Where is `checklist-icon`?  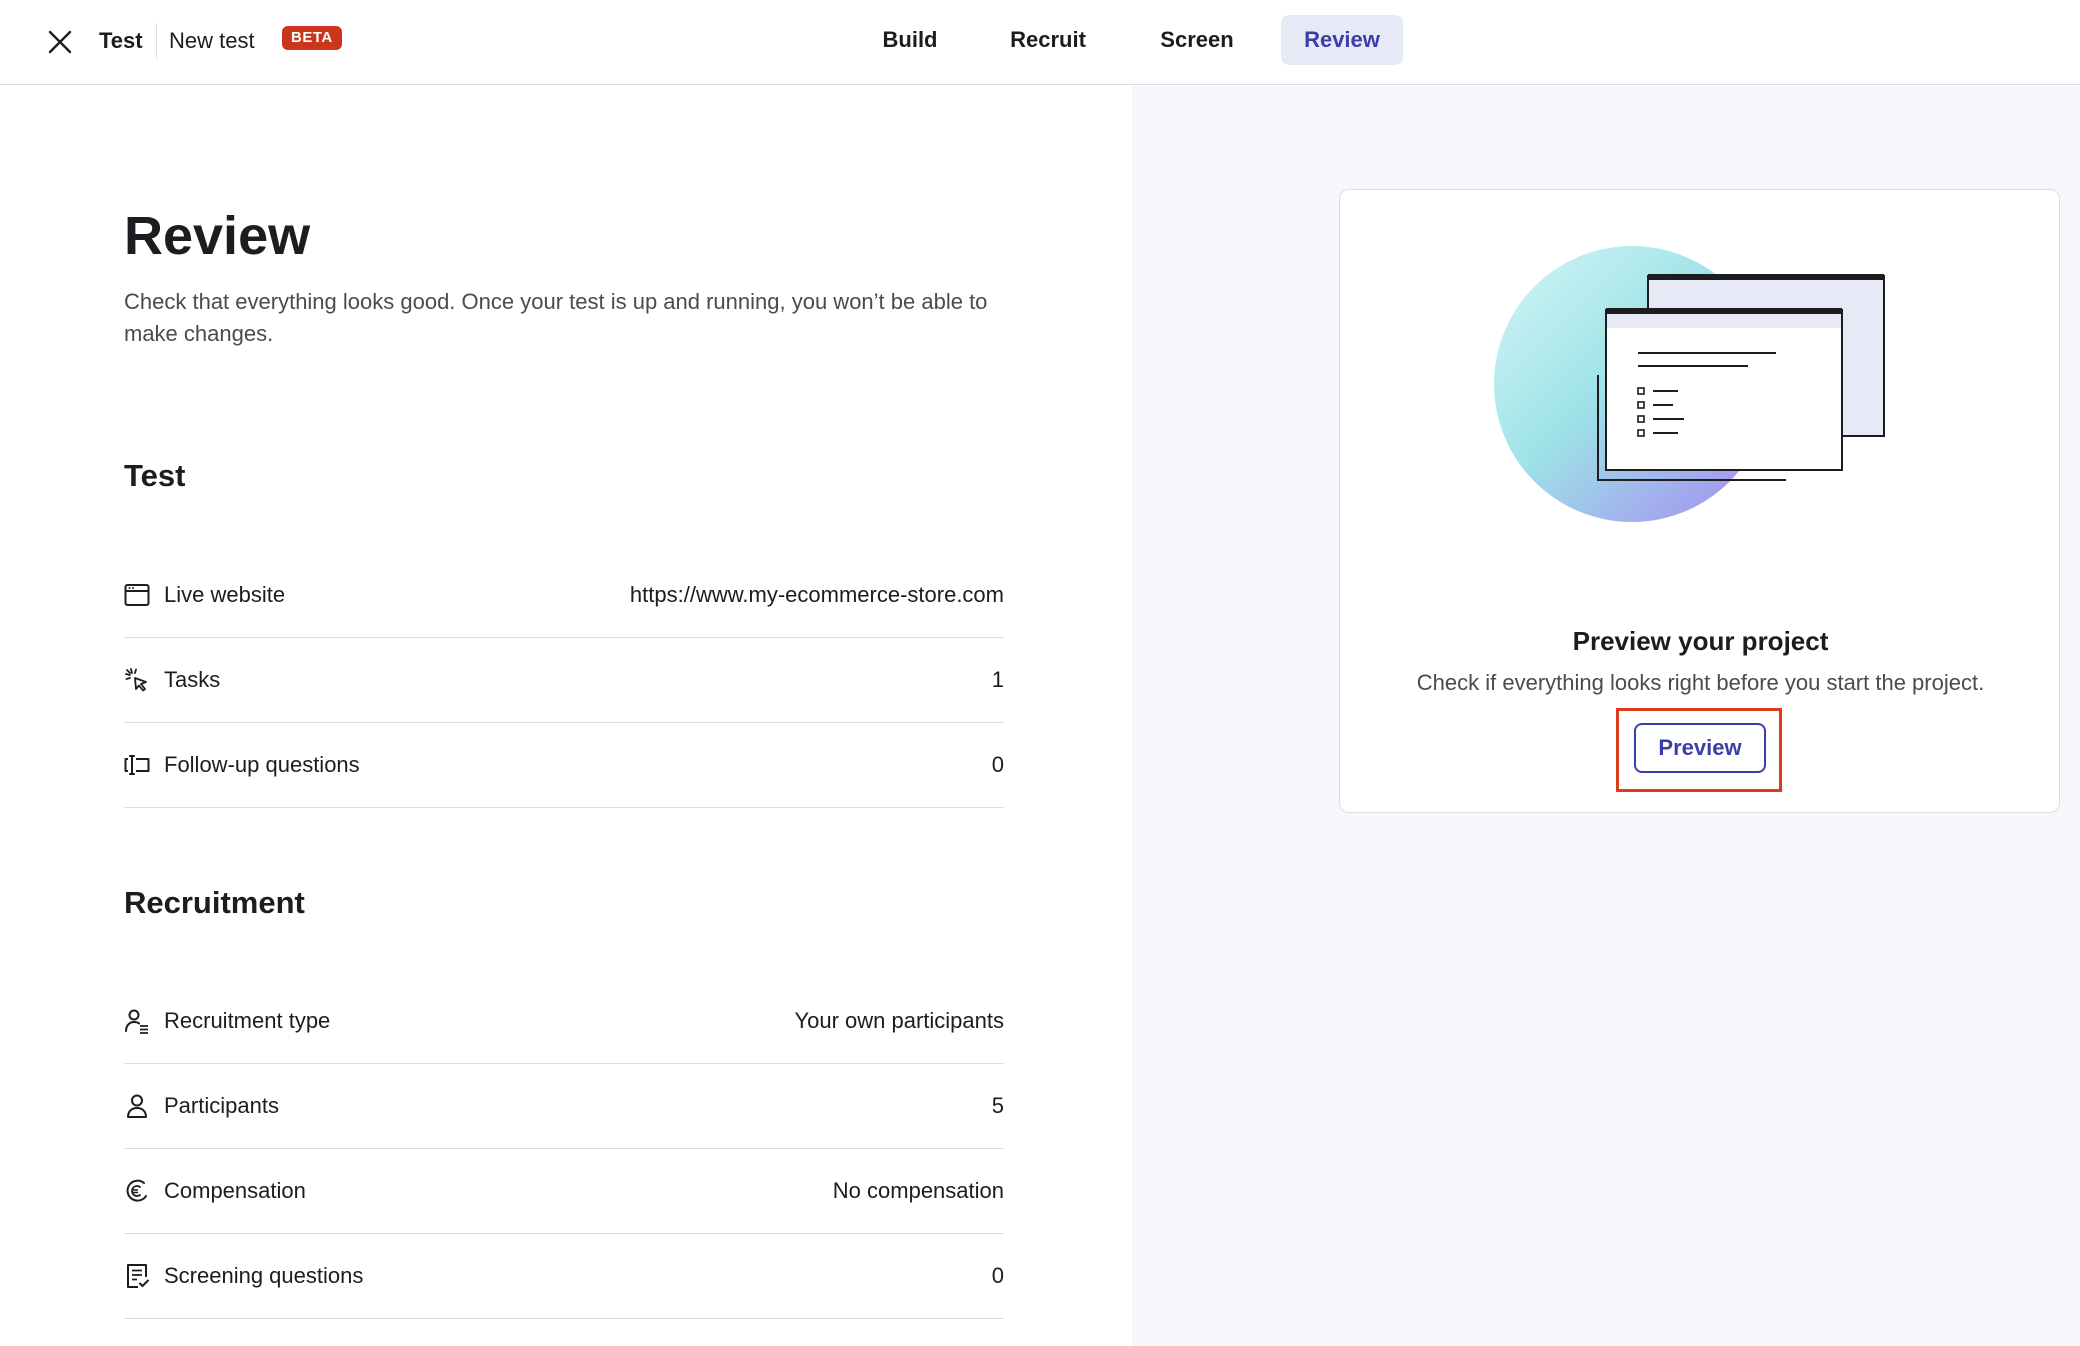
checklist-icon is located at coordinates (137, 1276).